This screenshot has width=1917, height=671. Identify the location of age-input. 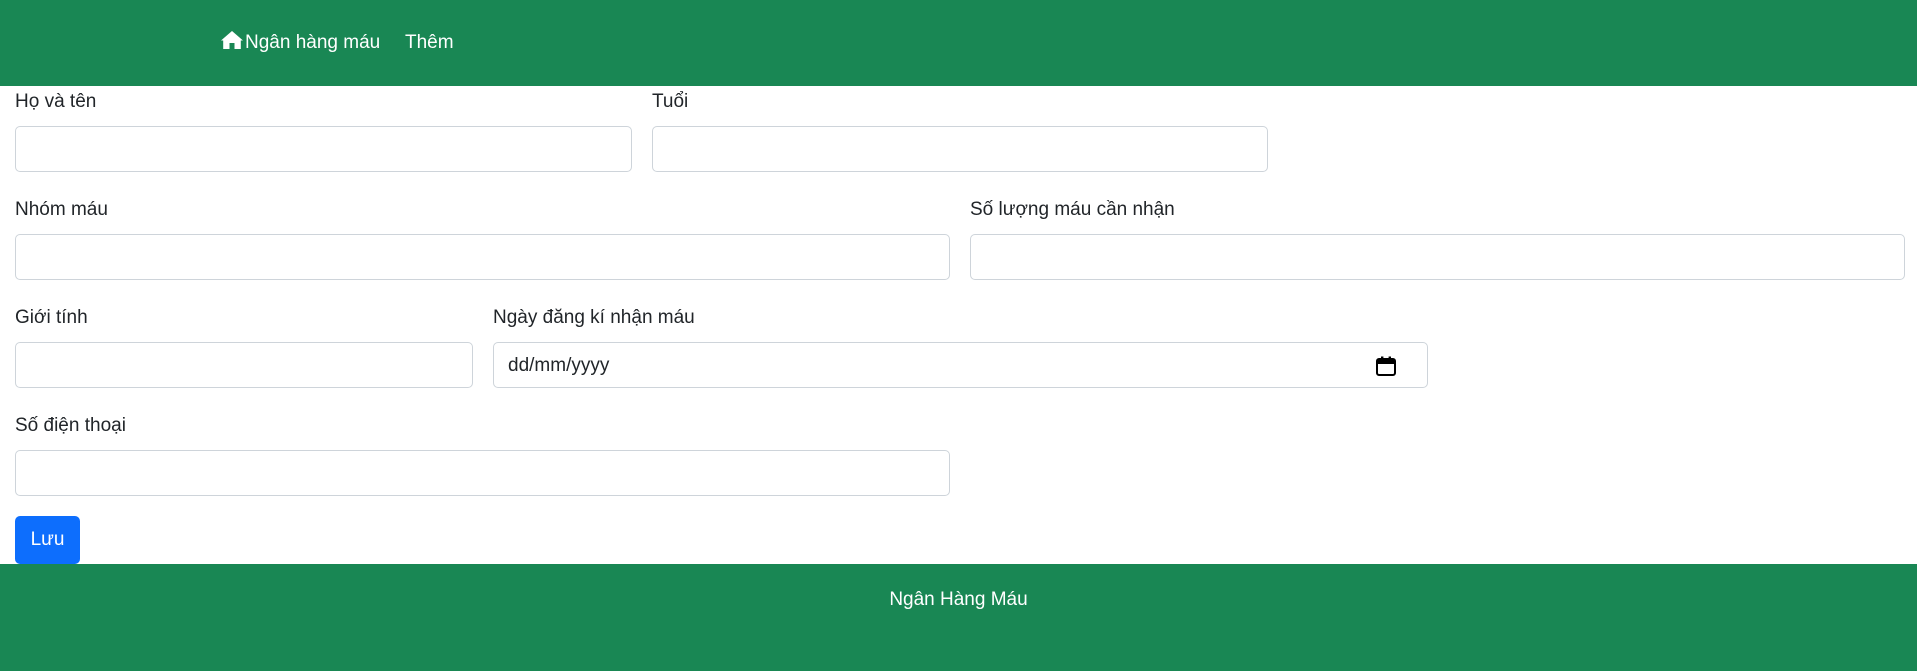
(960, 149).